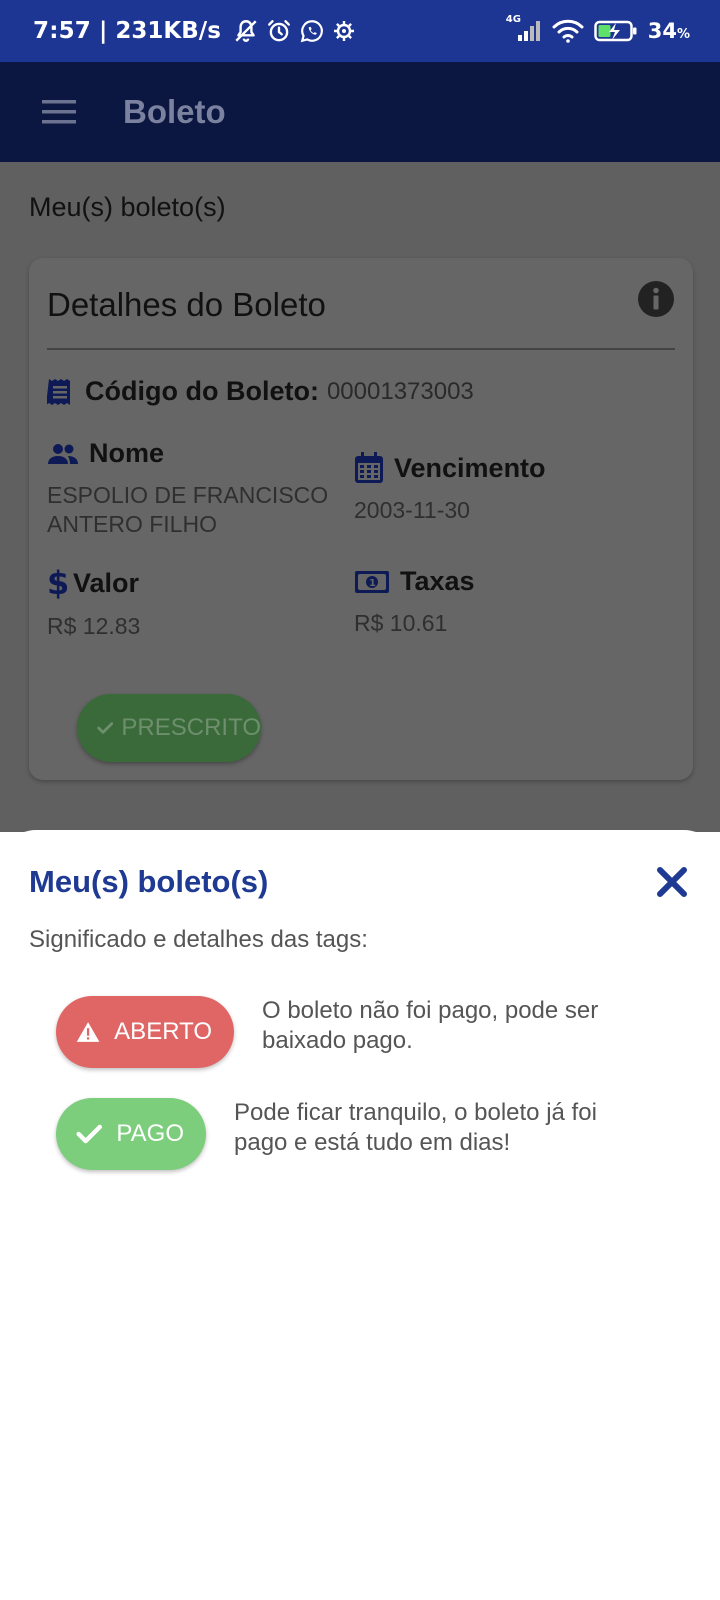 The height and width of the screenshot is (1600, 720). Describe the element at coordinates (202, 391) in the screenshot. I see `code-label: Código do Boleto:` at that location.